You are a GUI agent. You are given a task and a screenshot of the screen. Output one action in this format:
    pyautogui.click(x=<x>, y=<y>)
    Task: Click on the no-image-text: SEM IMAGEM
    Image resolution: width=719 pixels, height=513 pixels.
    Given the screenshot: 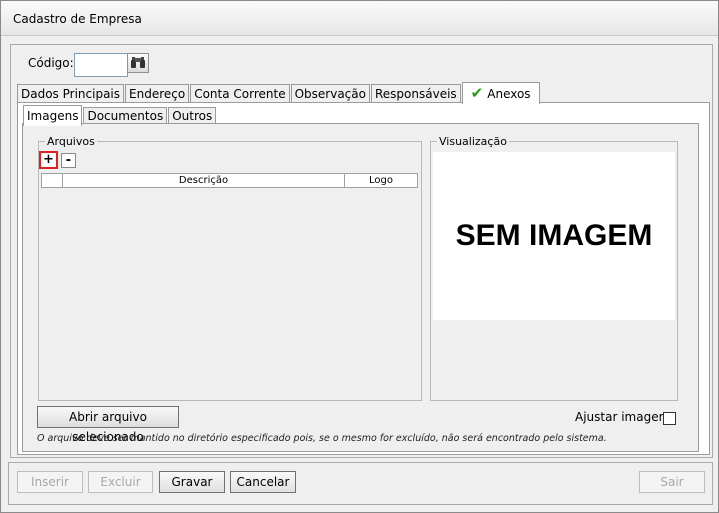 What is the action you would take?
    pyautogui.click(x=554, y=235)
    